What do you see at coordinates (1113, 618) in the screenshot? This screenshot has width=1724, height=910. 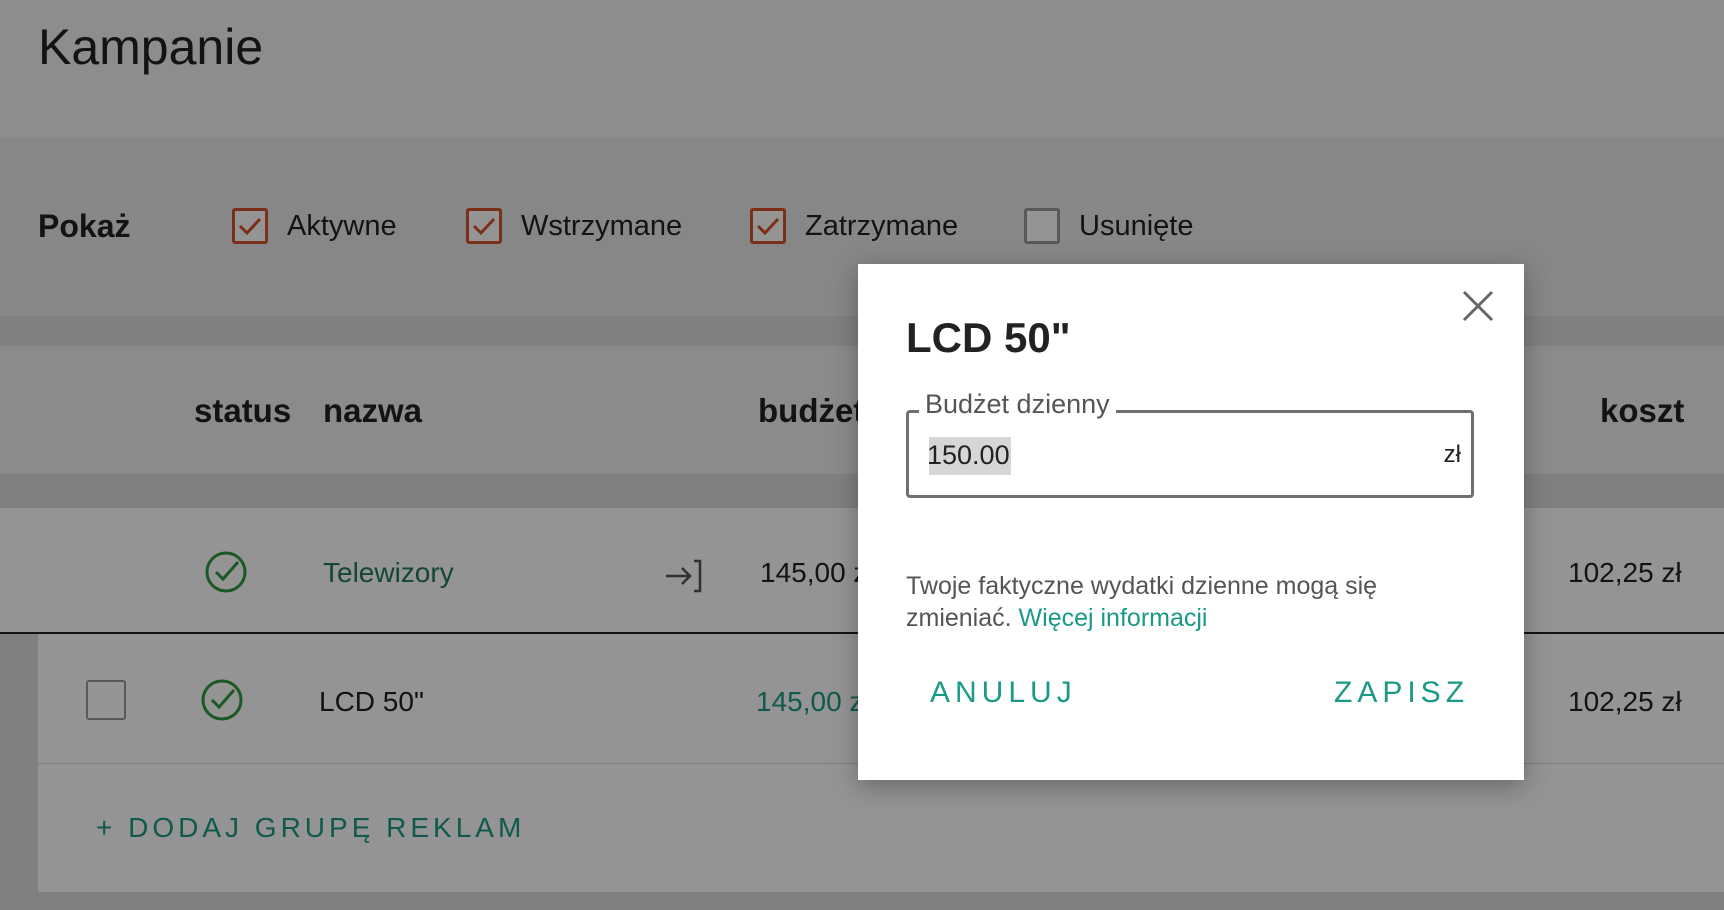 I see `more-info-link: Więcej informacji` at bounding box center [1113, 618].